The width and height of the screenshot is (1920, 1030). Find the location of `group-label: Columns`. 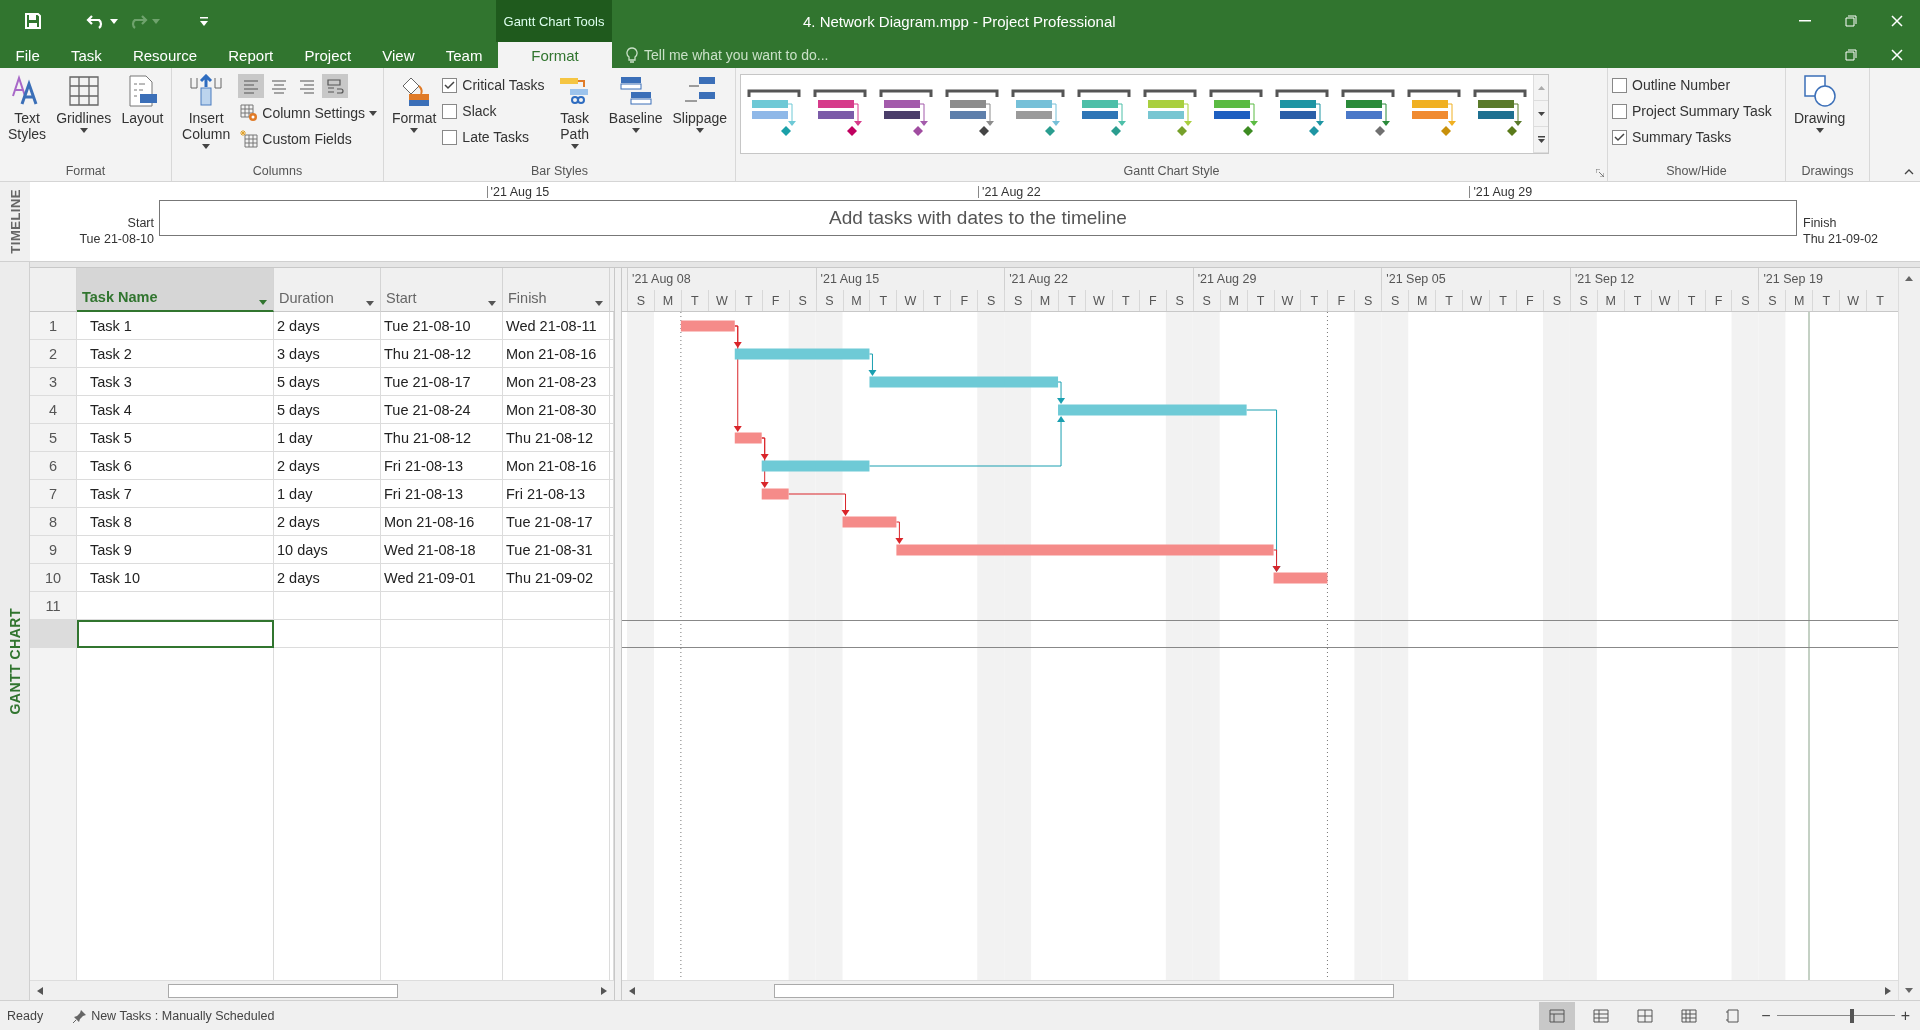

group-label: Columns is located at coordinates (277, 171).